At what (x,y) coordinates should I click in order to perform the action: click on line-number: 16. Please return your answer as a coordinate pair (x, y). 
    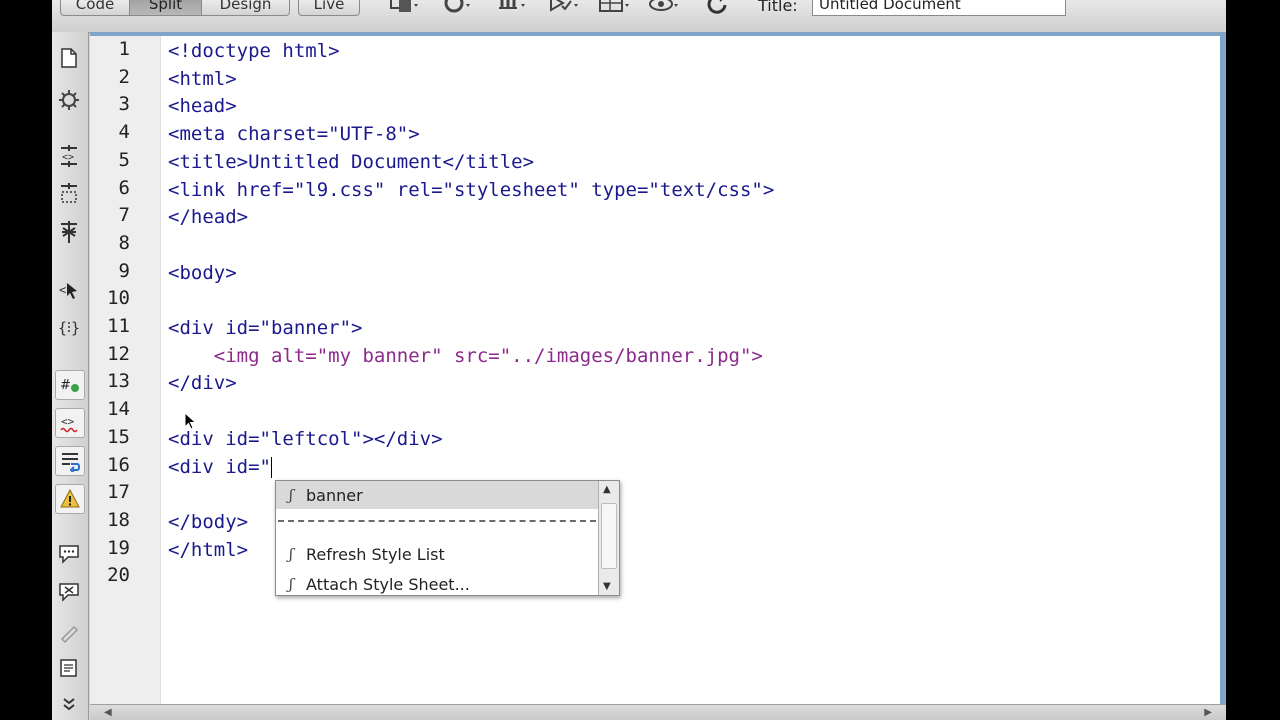
    Looking at the image, I should click on (118, 464).